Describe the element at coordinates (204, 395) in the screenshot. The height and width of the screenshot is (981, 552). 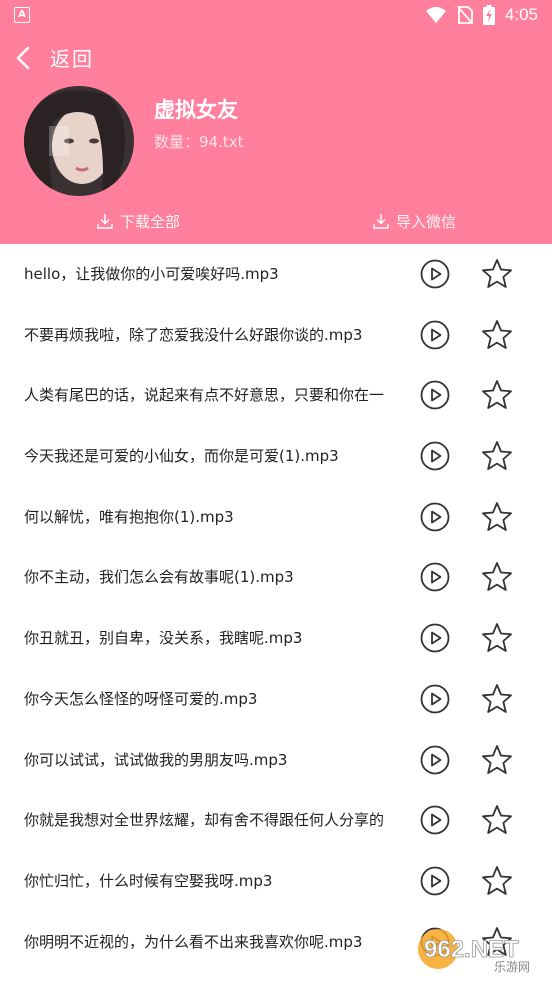
I see `track-title: 人类有尾巴的话，说起来有点不好意思，只要和你在一` at that location.